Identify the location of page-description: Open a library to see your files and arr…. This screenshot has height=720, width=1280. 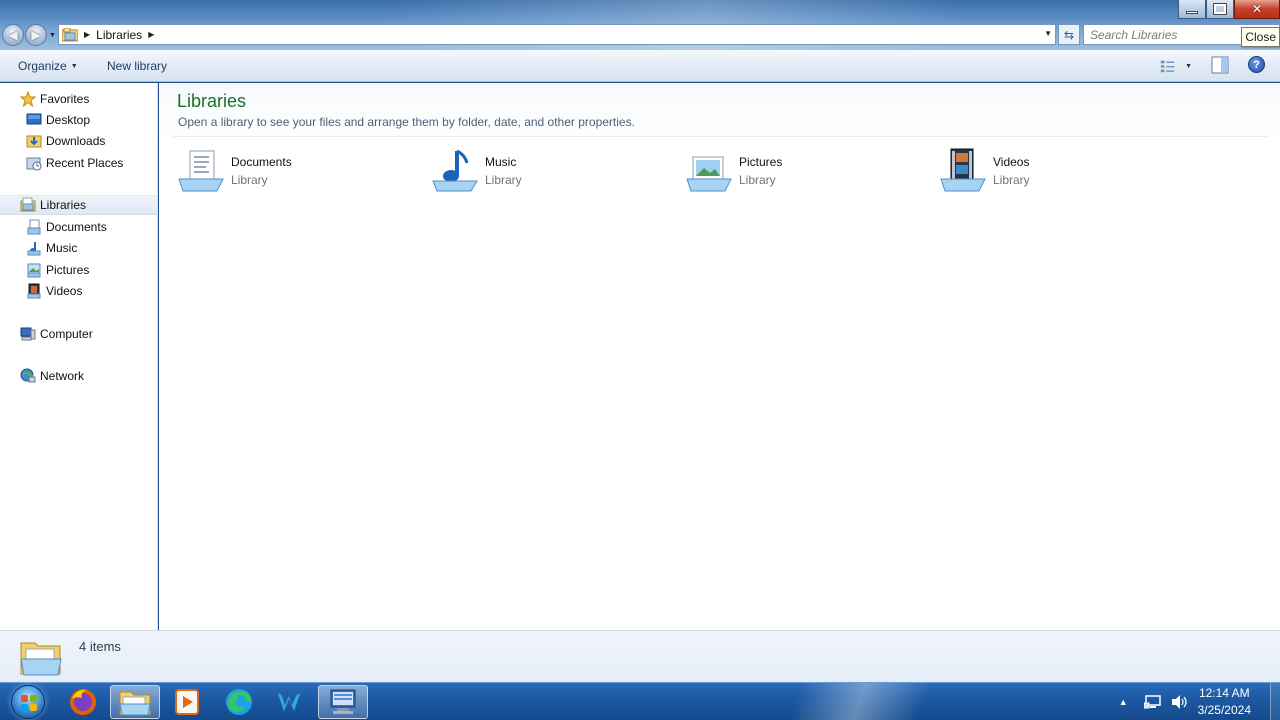
(406, 122).